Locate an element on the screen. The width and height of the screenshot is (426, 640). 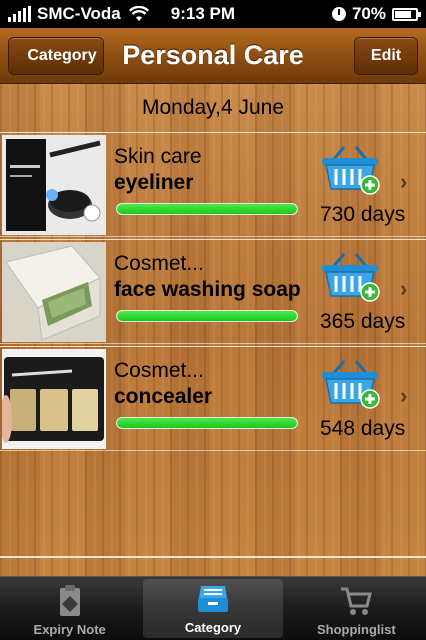
tab-expiry-note: Expiry Note is located at coordinates (69, 608).